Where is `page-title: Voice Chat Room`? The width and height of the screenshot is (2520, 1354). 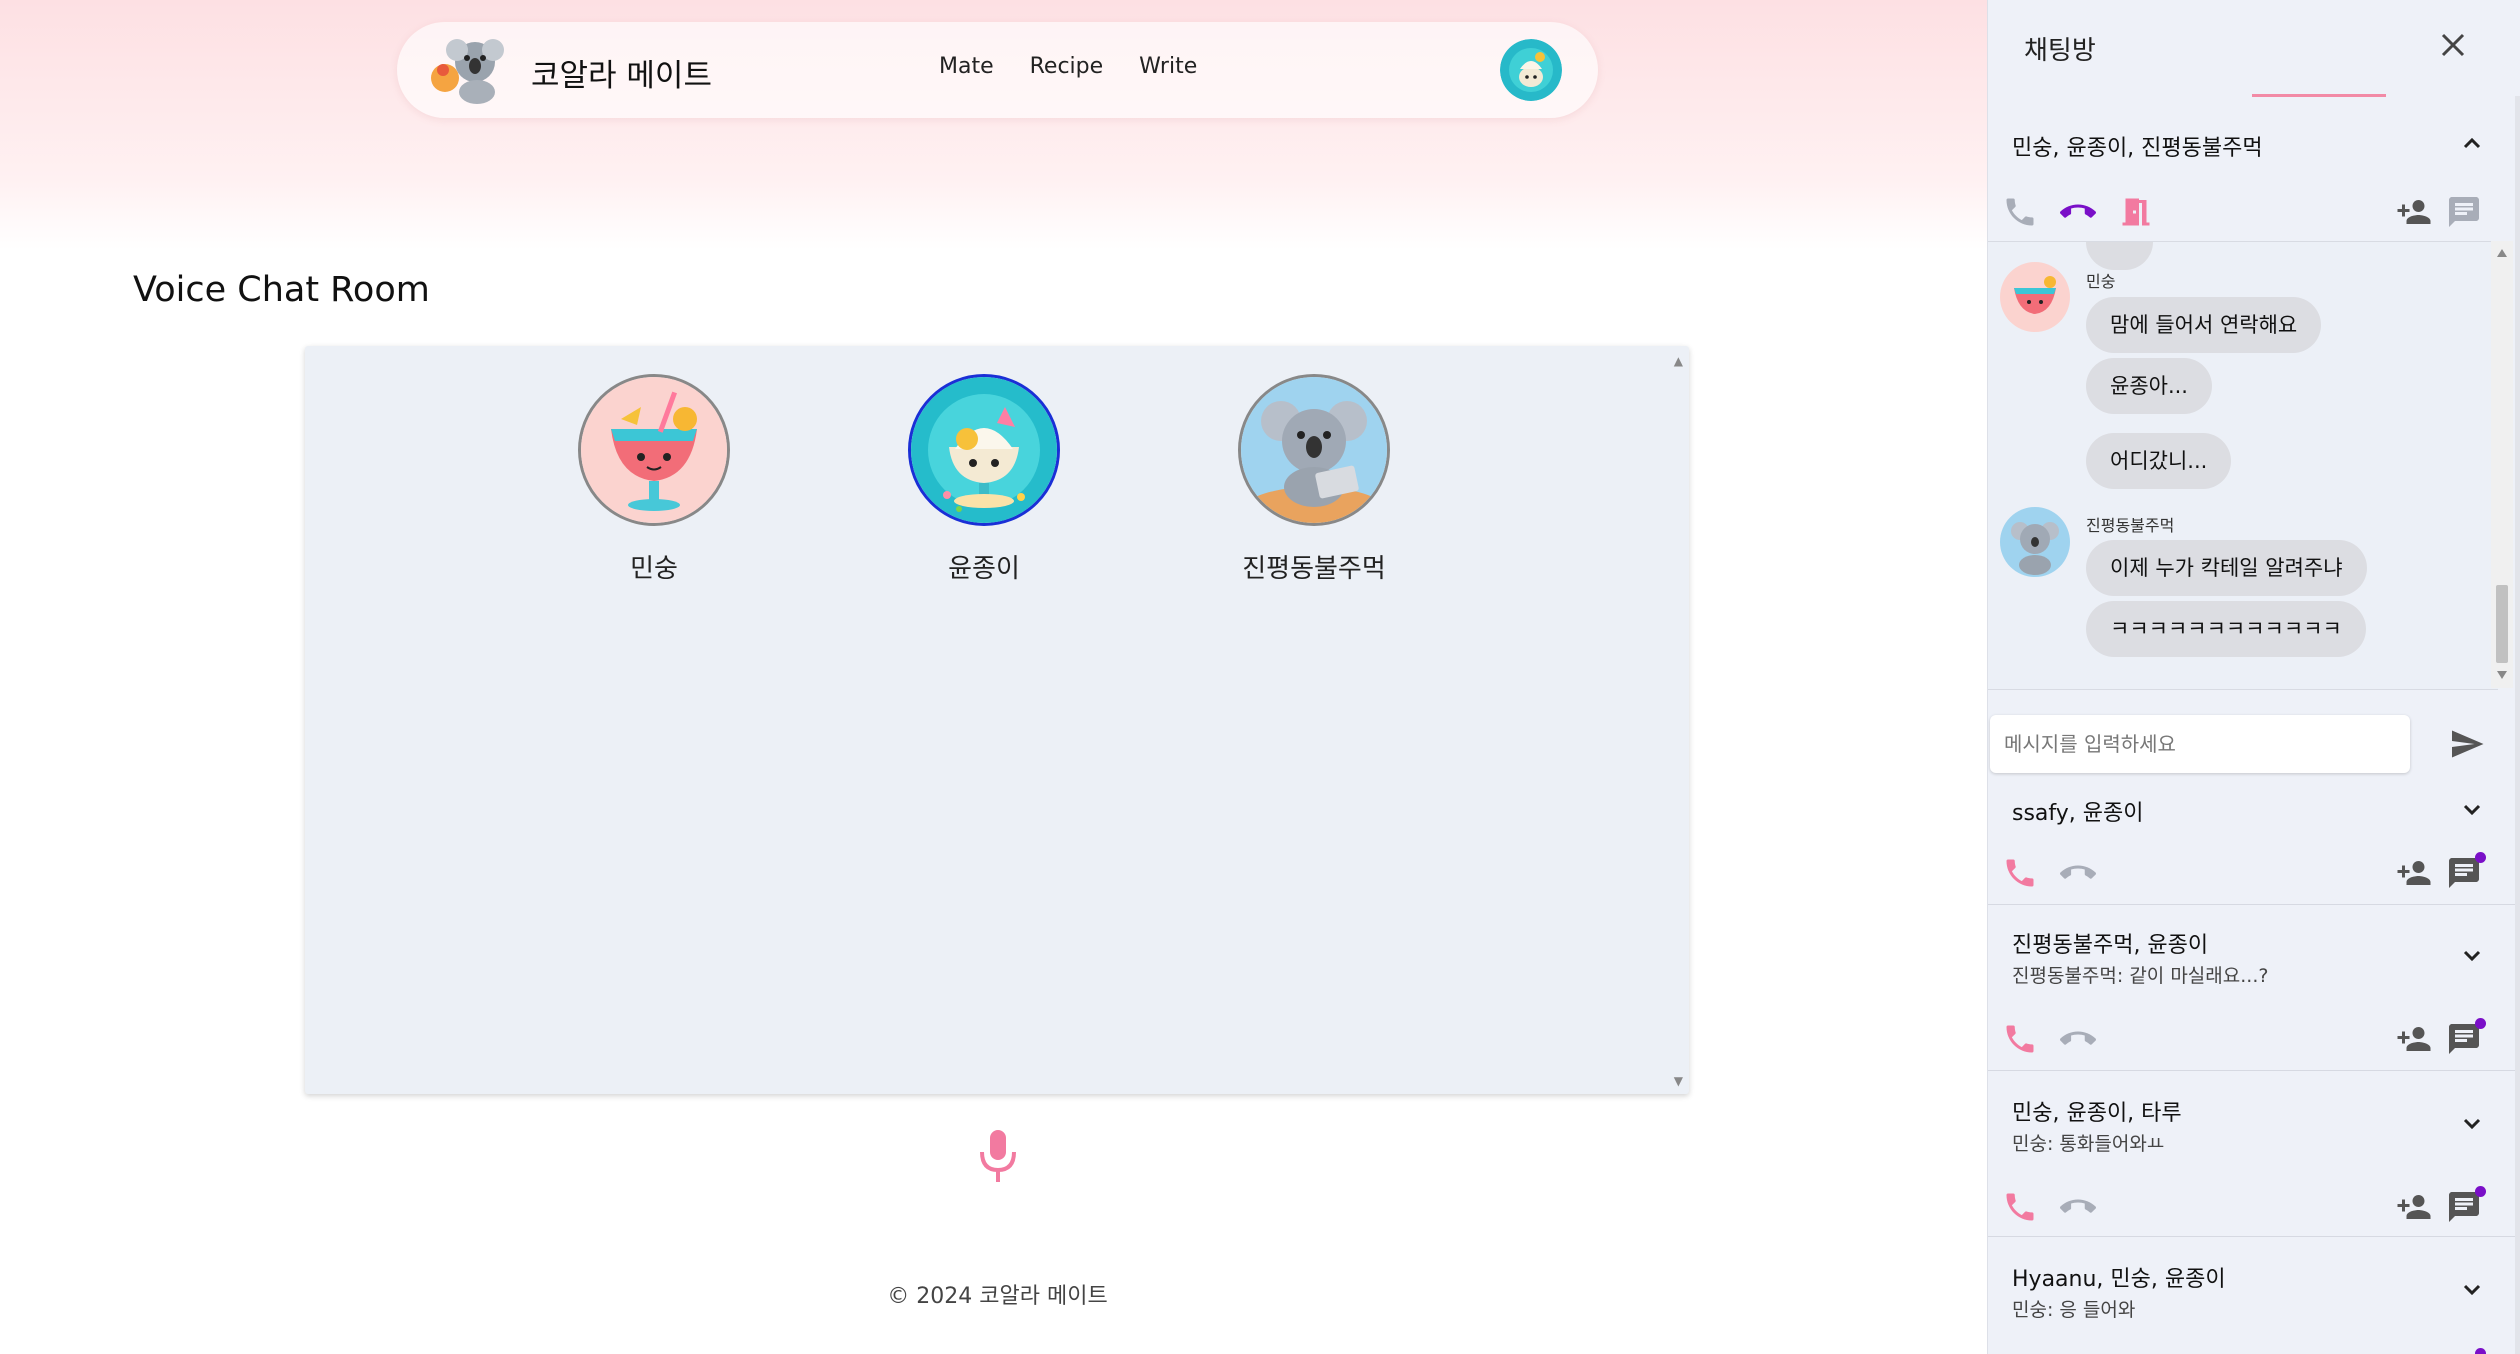 page-title: Voice Chat Room is located at coordinates (281, 290).